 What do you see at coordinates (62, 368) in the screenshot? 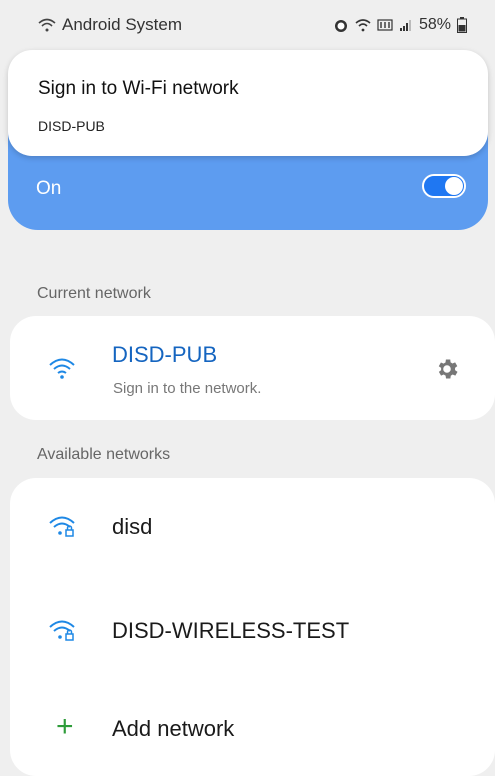
I see `wifi-icon` at bounding box center [62, 368].